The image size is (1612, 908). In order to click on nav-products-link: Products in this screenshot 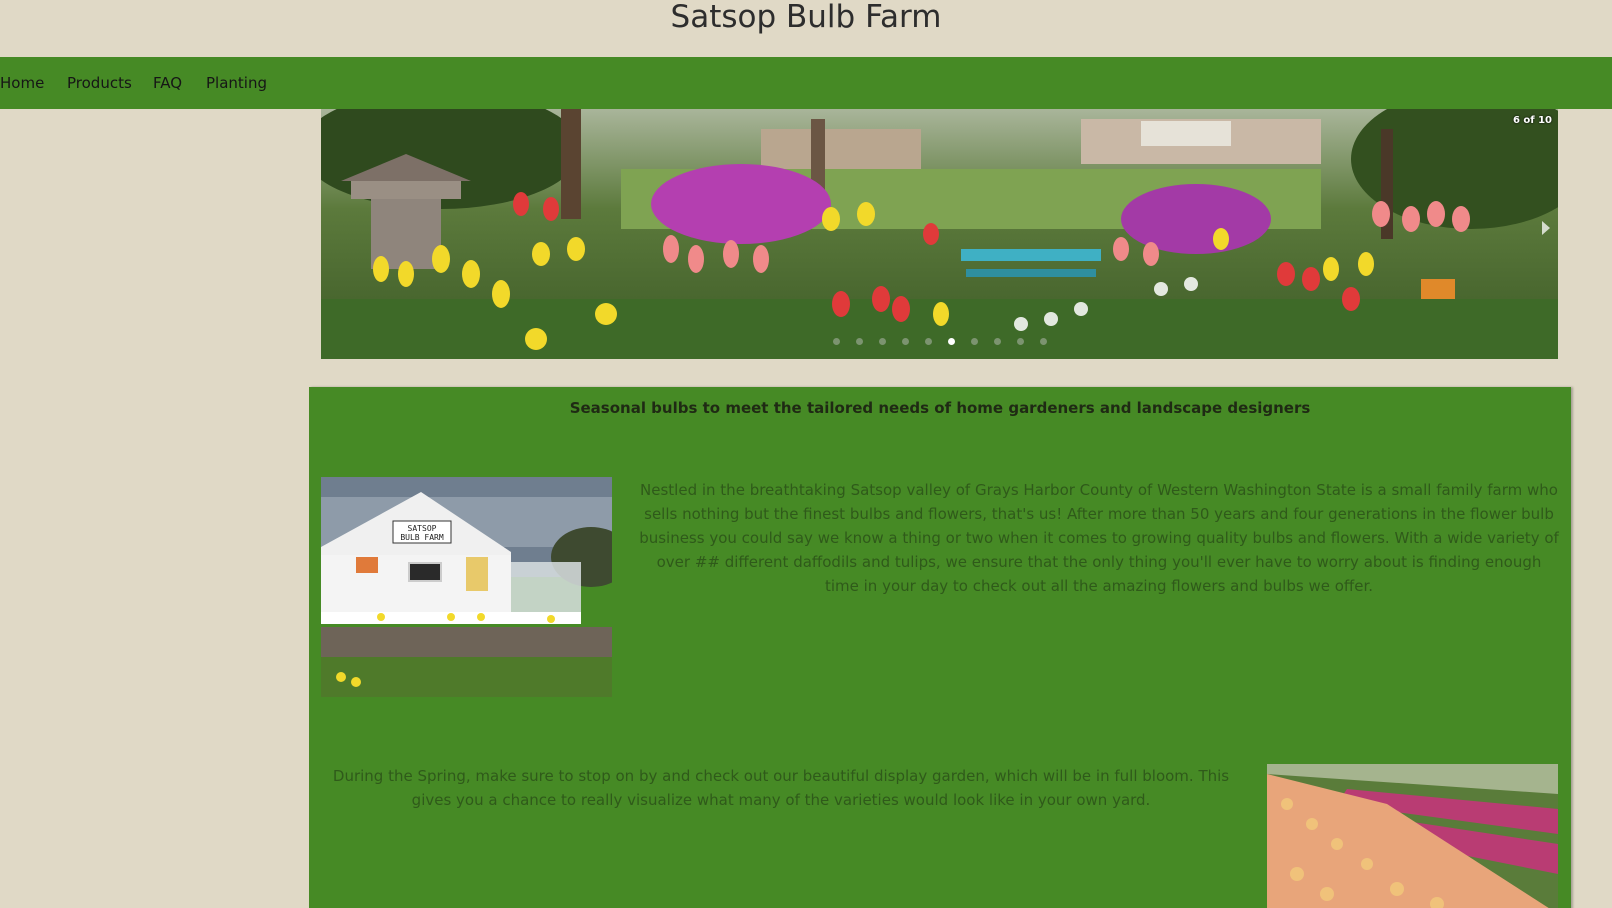, I will do `click(99, 83)`.